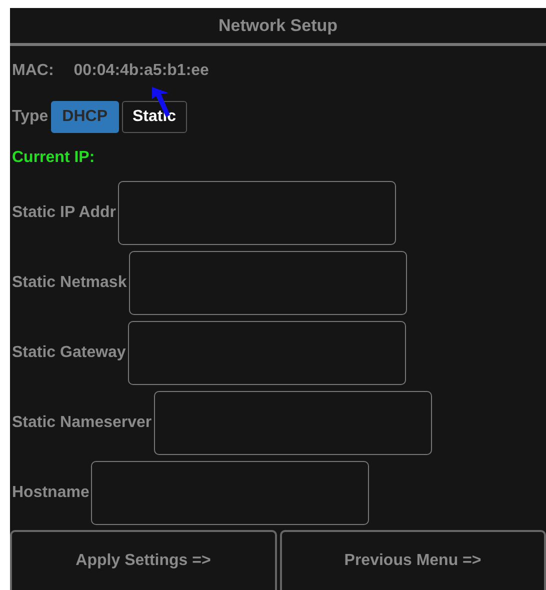  I want to click on menu-button: Previous Menu =>, so click(413, 560).